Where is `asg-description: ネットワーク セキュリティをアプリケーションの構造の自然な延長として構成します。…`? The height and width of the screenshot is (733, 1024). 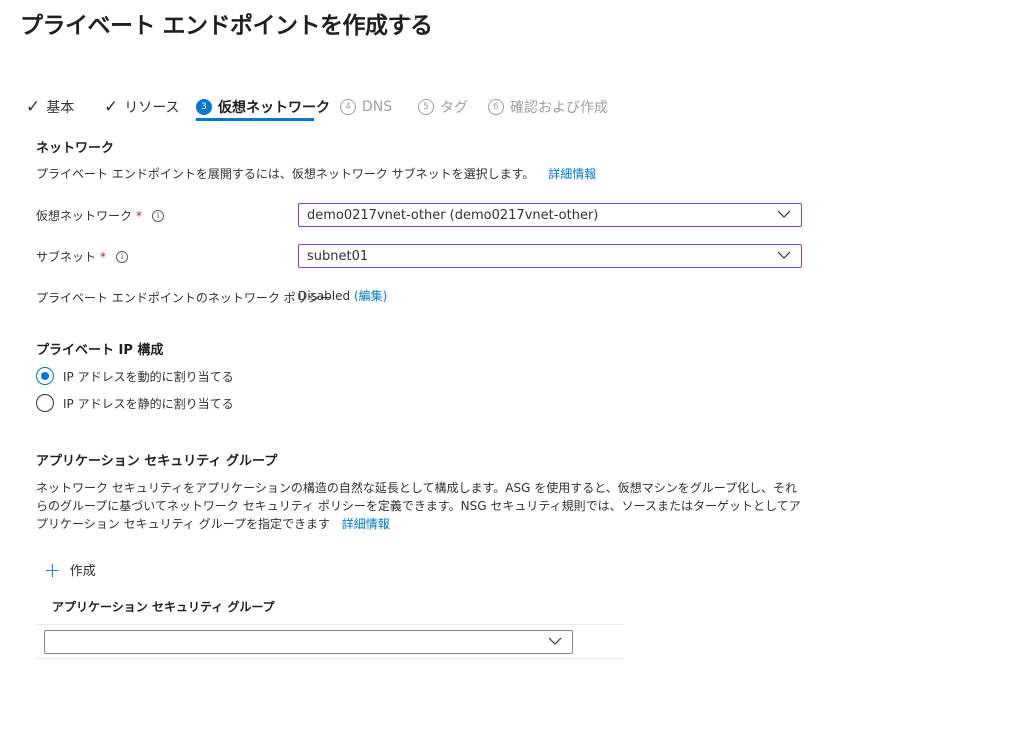 asg-description: ネットワーク セキュリティをアプリケーションの構造の自然な延長として構成します。… is located at coordinates (421, 506).